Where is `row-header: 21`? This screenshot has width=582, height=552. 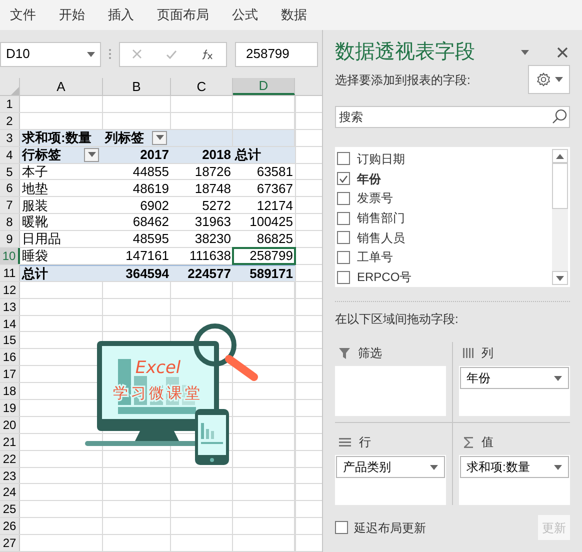
row-header: 21 is located at coordinates (10, 442).